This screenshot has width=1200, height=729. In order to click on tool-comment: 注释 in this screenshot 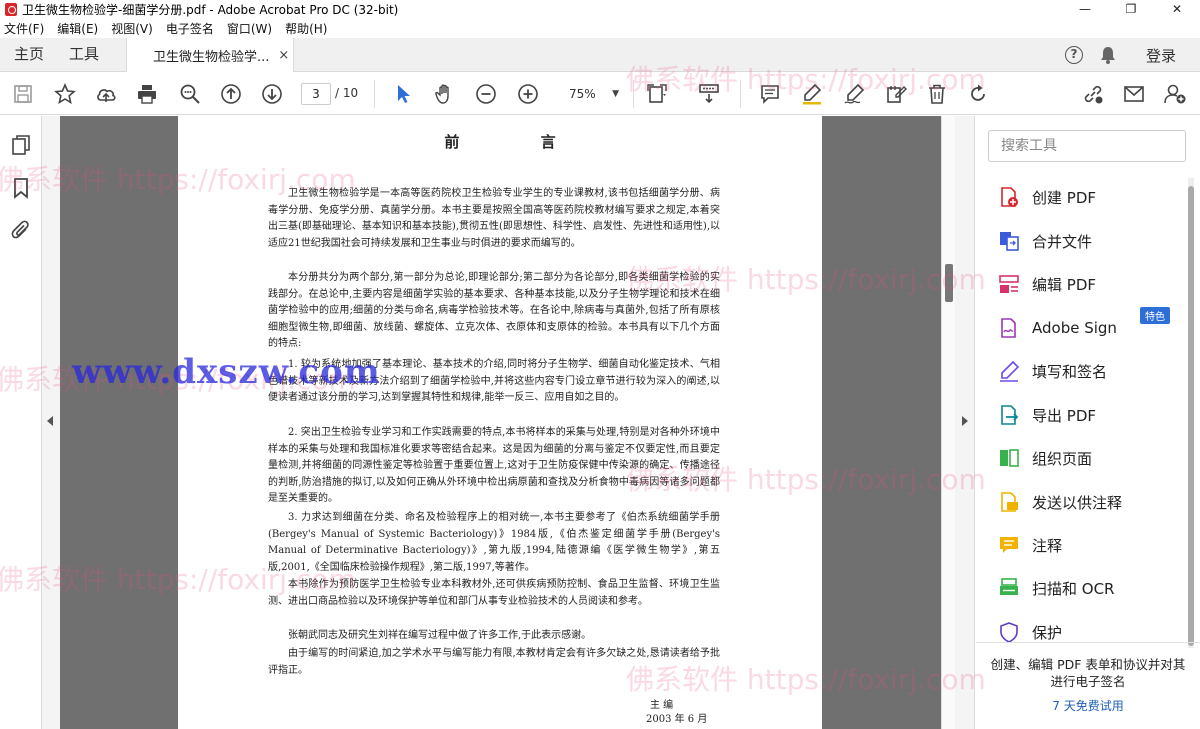, I will do `click(1088, 545)`.